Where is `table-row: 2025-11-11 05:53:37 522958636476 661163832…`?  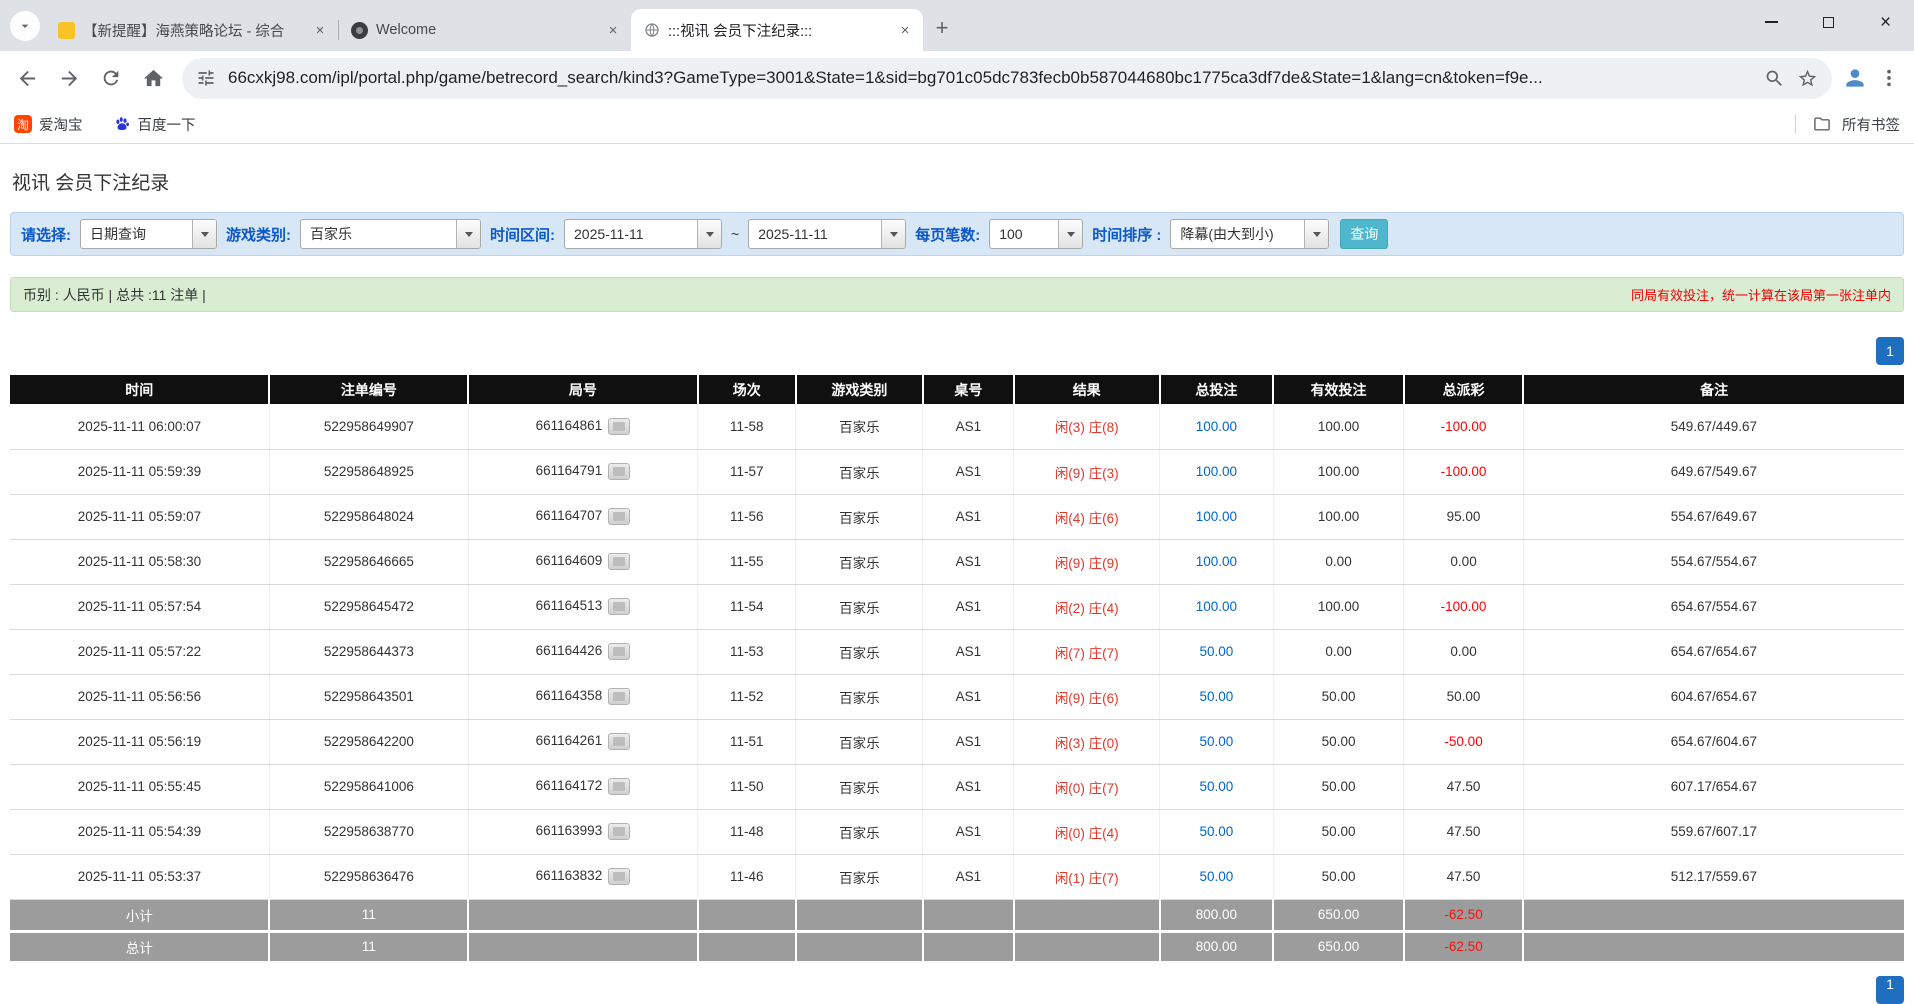
table-row: 2025-11-11 05:53:37 522958636476 661163832… is located at coordinates (957, 877).